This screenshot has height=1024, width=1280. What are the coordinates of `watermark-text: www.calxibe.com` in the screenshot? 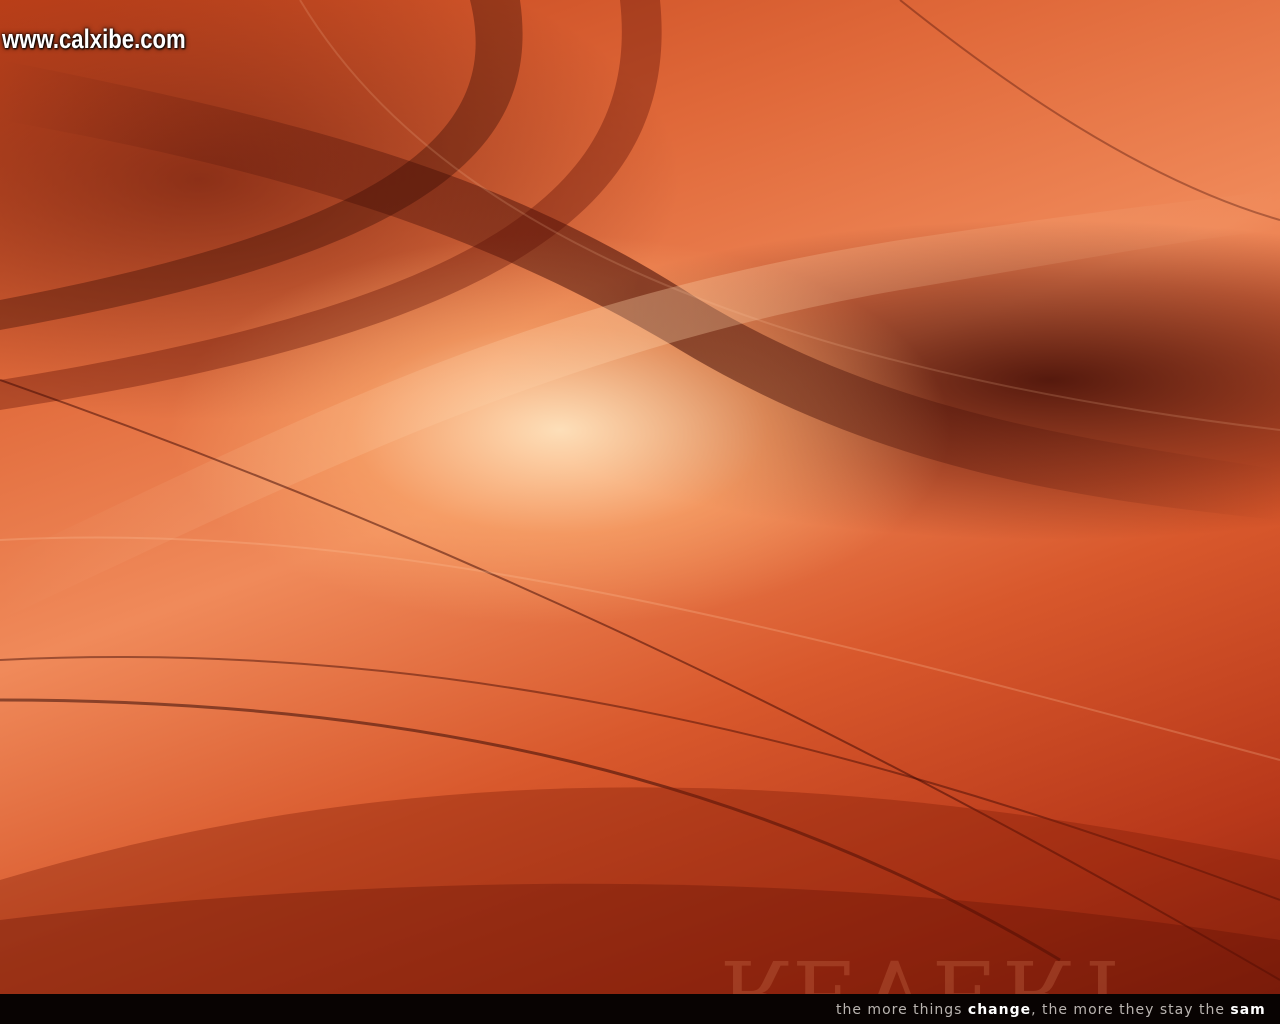 It's located at (94, 39).